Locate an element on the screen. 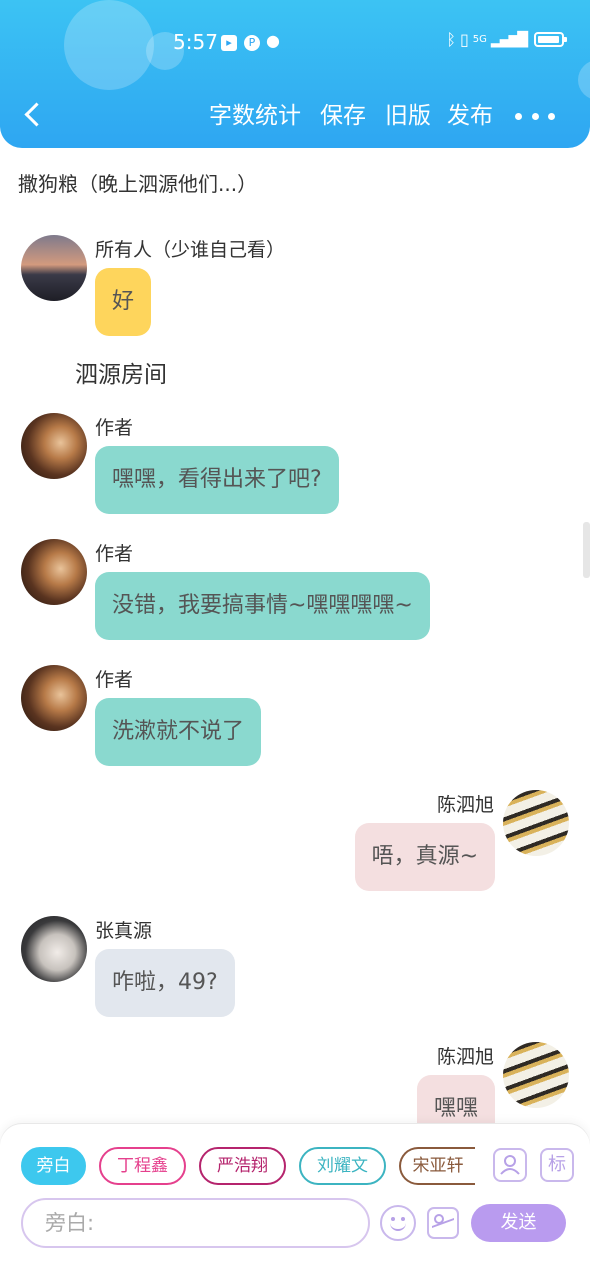 The image size is (590, 1280). message-bubble: 好 is located at coordinates (123, 302).